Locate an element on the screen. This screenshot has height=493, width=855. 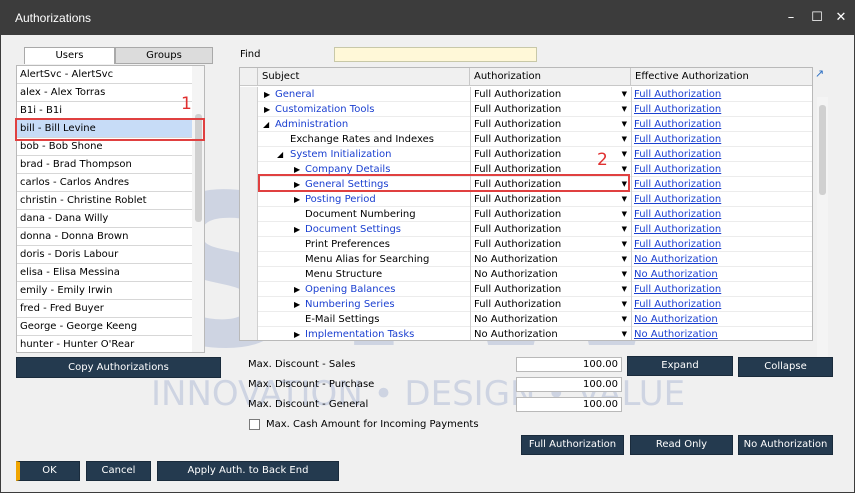
no-authorization-button: No Authorization is located at coordinates (785, 445).